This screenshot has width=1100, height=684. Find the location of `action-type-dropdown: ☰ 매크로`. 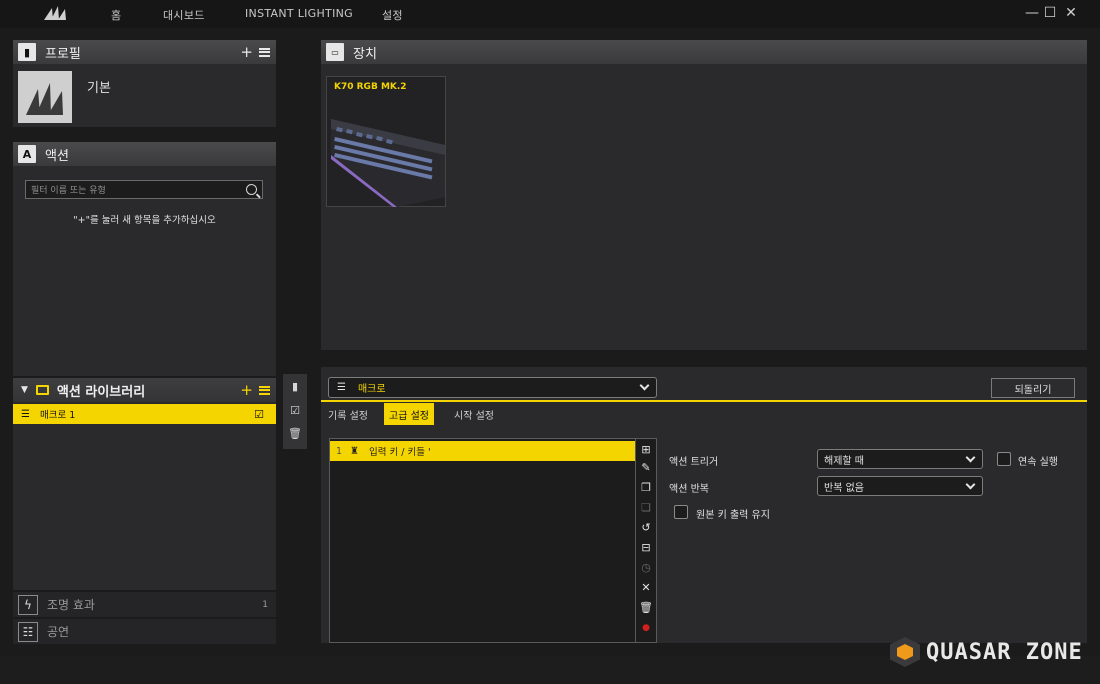

action-type-dropdown: ☰ 매크로 is located at coordinates (492, 387).